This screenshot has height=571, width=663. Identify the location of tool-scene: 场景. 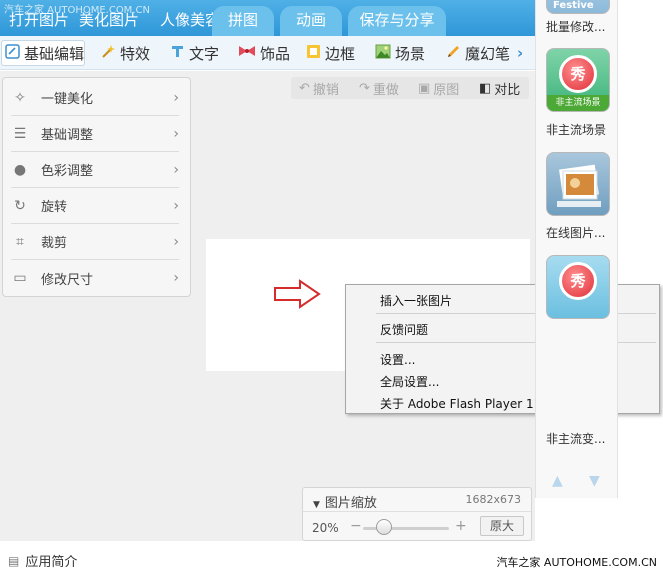
(400, 53).